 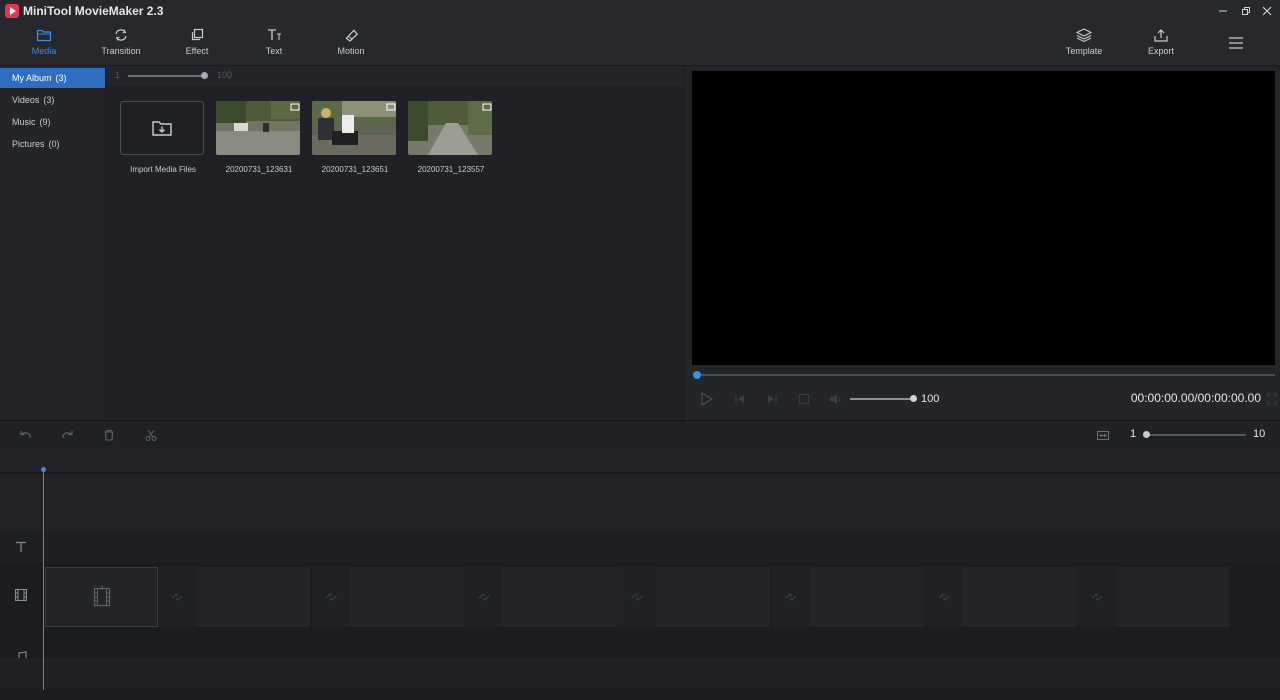 What do you see at coordinates (1236, 43) in the screenshot?
I see `hamburger-menu-icon` at bounding box center [1236, 43].